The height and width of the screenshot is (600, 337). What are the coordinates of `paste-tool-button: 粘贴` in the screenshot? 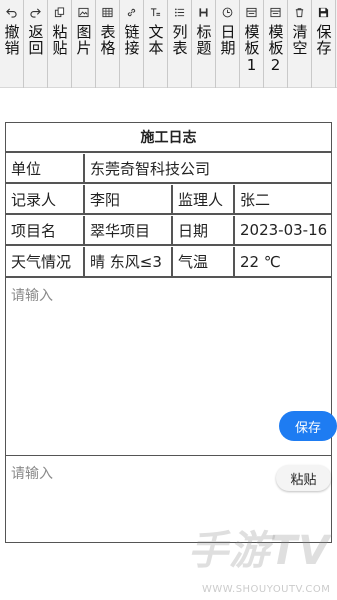 It's located at (60, 44).